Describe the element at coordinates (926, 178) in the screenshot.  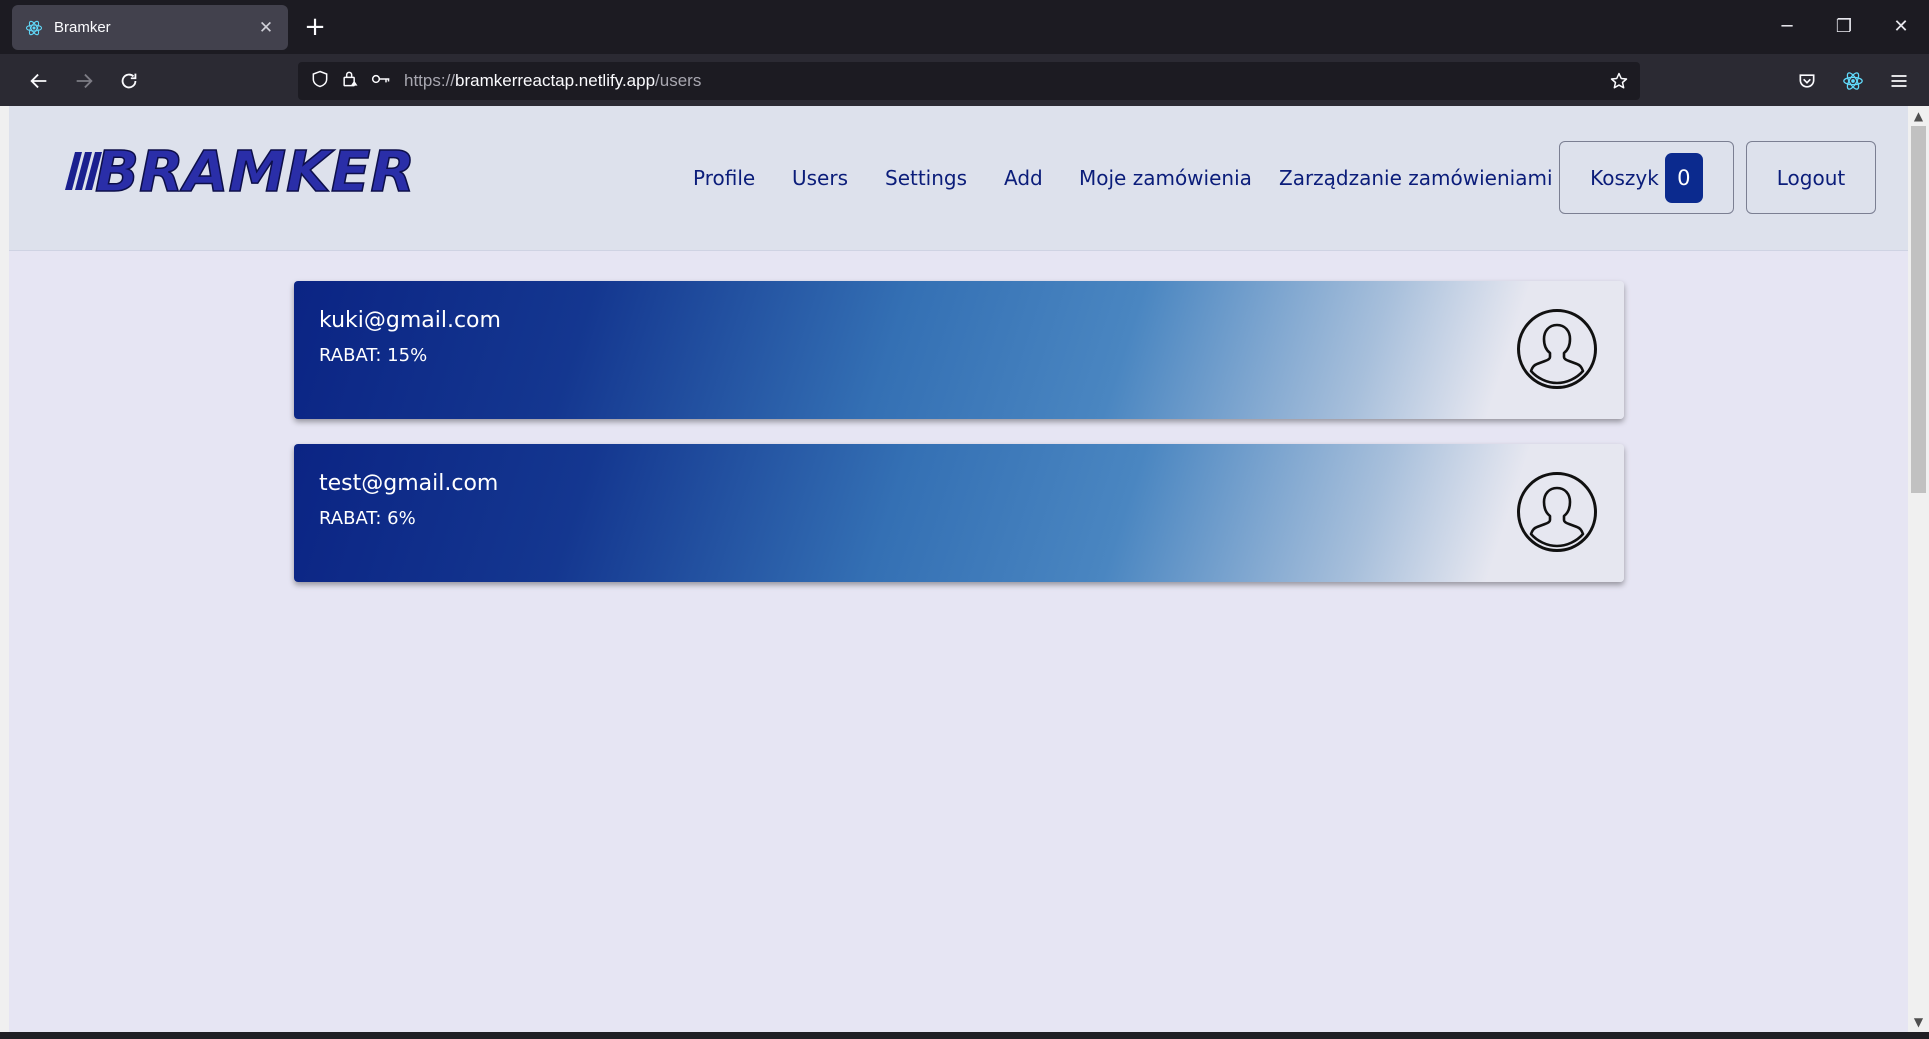
I see `nav-link-settings: Settings` at that location.